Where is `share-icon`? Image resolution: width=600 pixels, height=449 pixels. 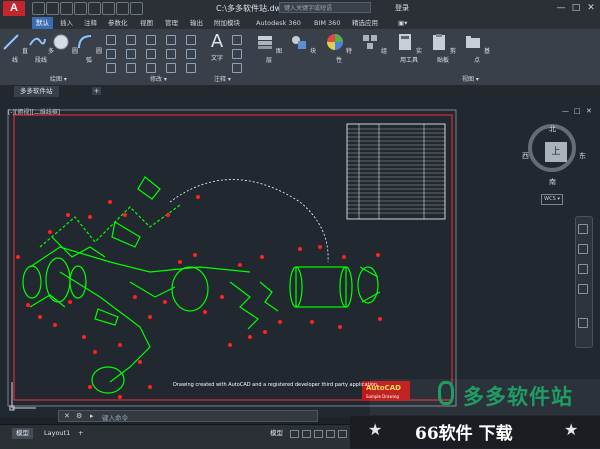 share-icon is located at coordinates (136, 8).